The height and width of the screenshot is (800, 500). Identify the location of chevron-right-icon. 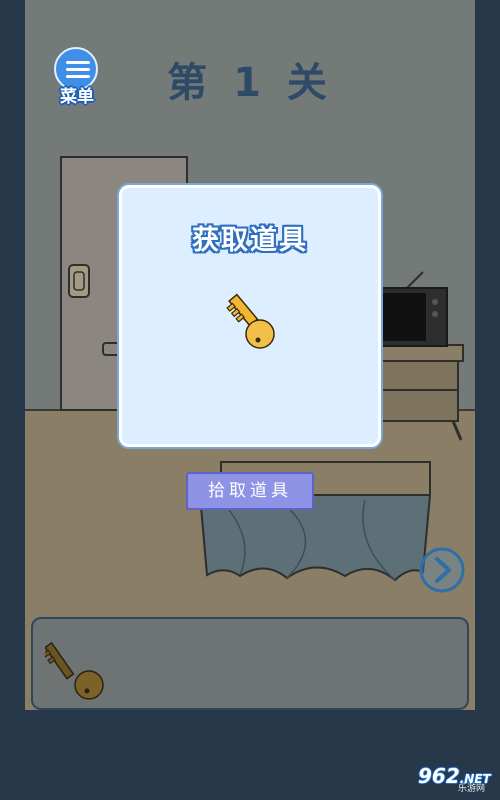
(442, 570).